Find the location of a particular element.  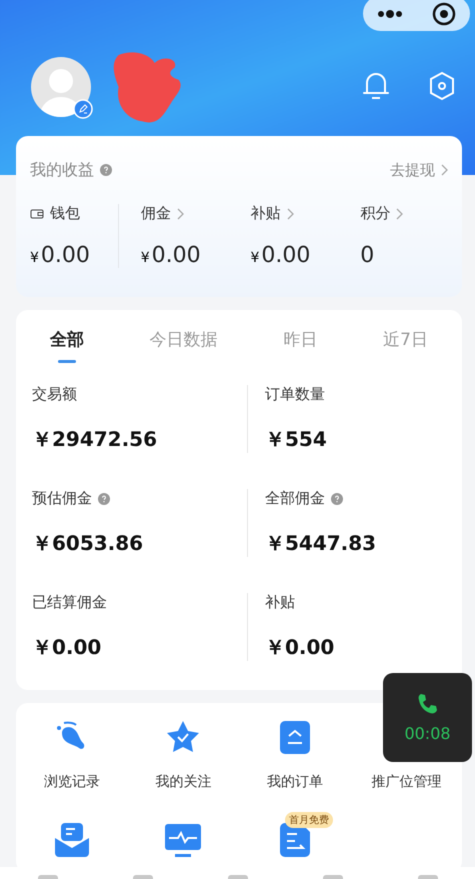

more-icon is located at coordinates (390, 14).